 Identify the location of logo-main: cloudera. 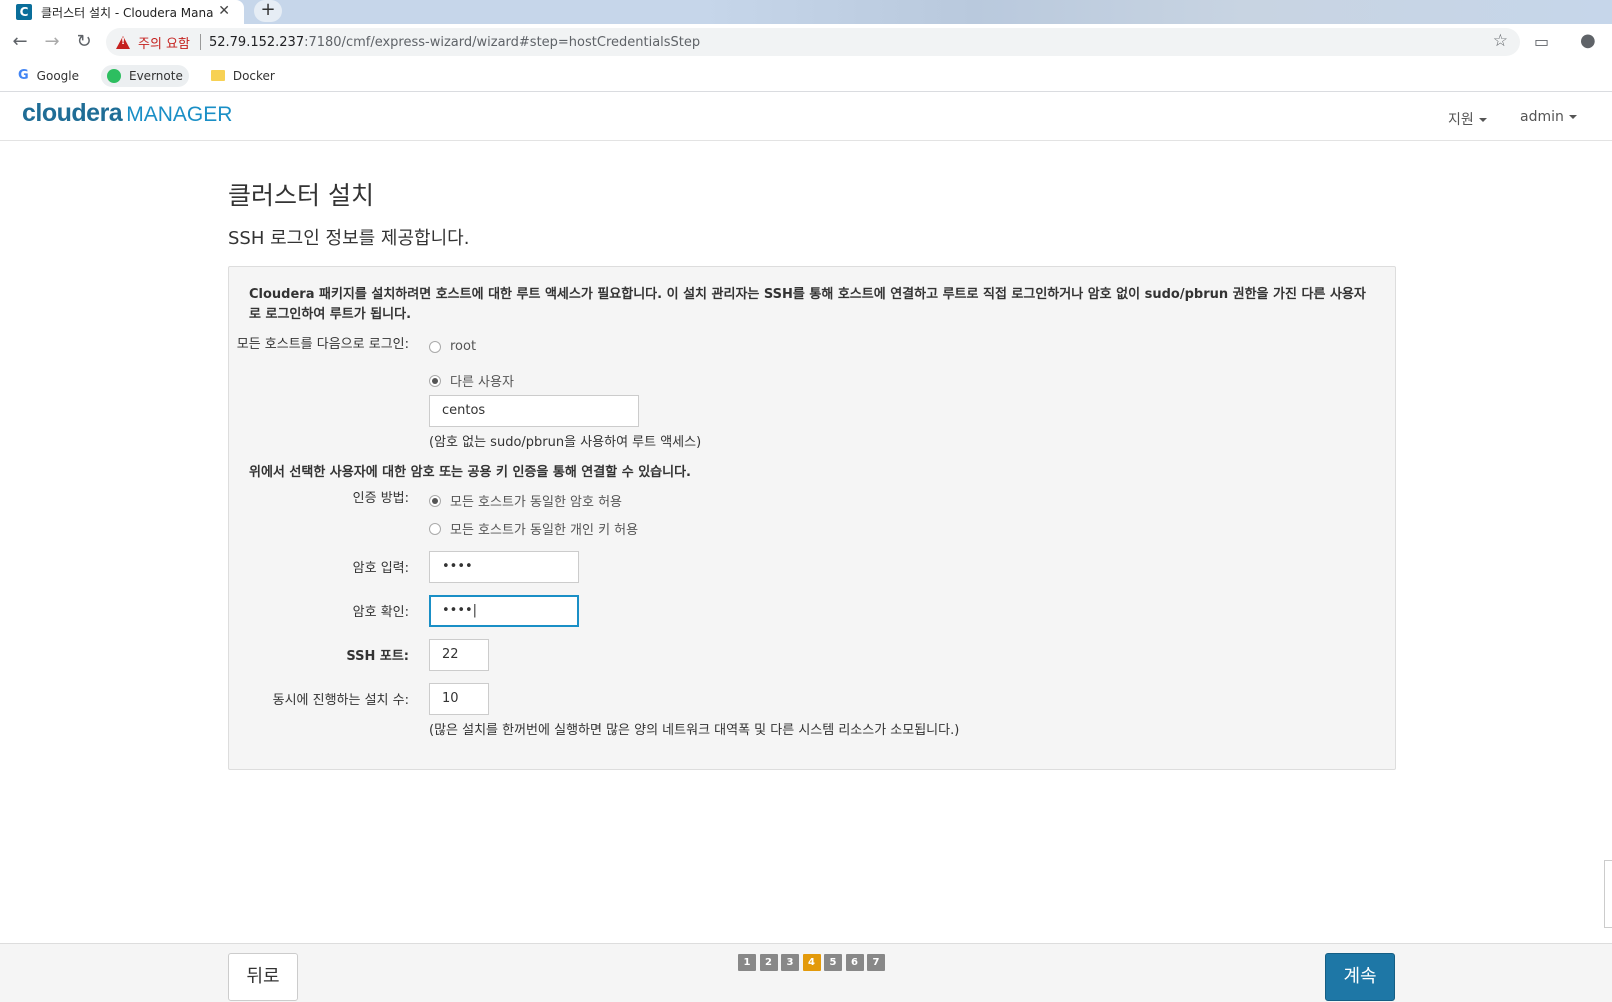
(72, 113).